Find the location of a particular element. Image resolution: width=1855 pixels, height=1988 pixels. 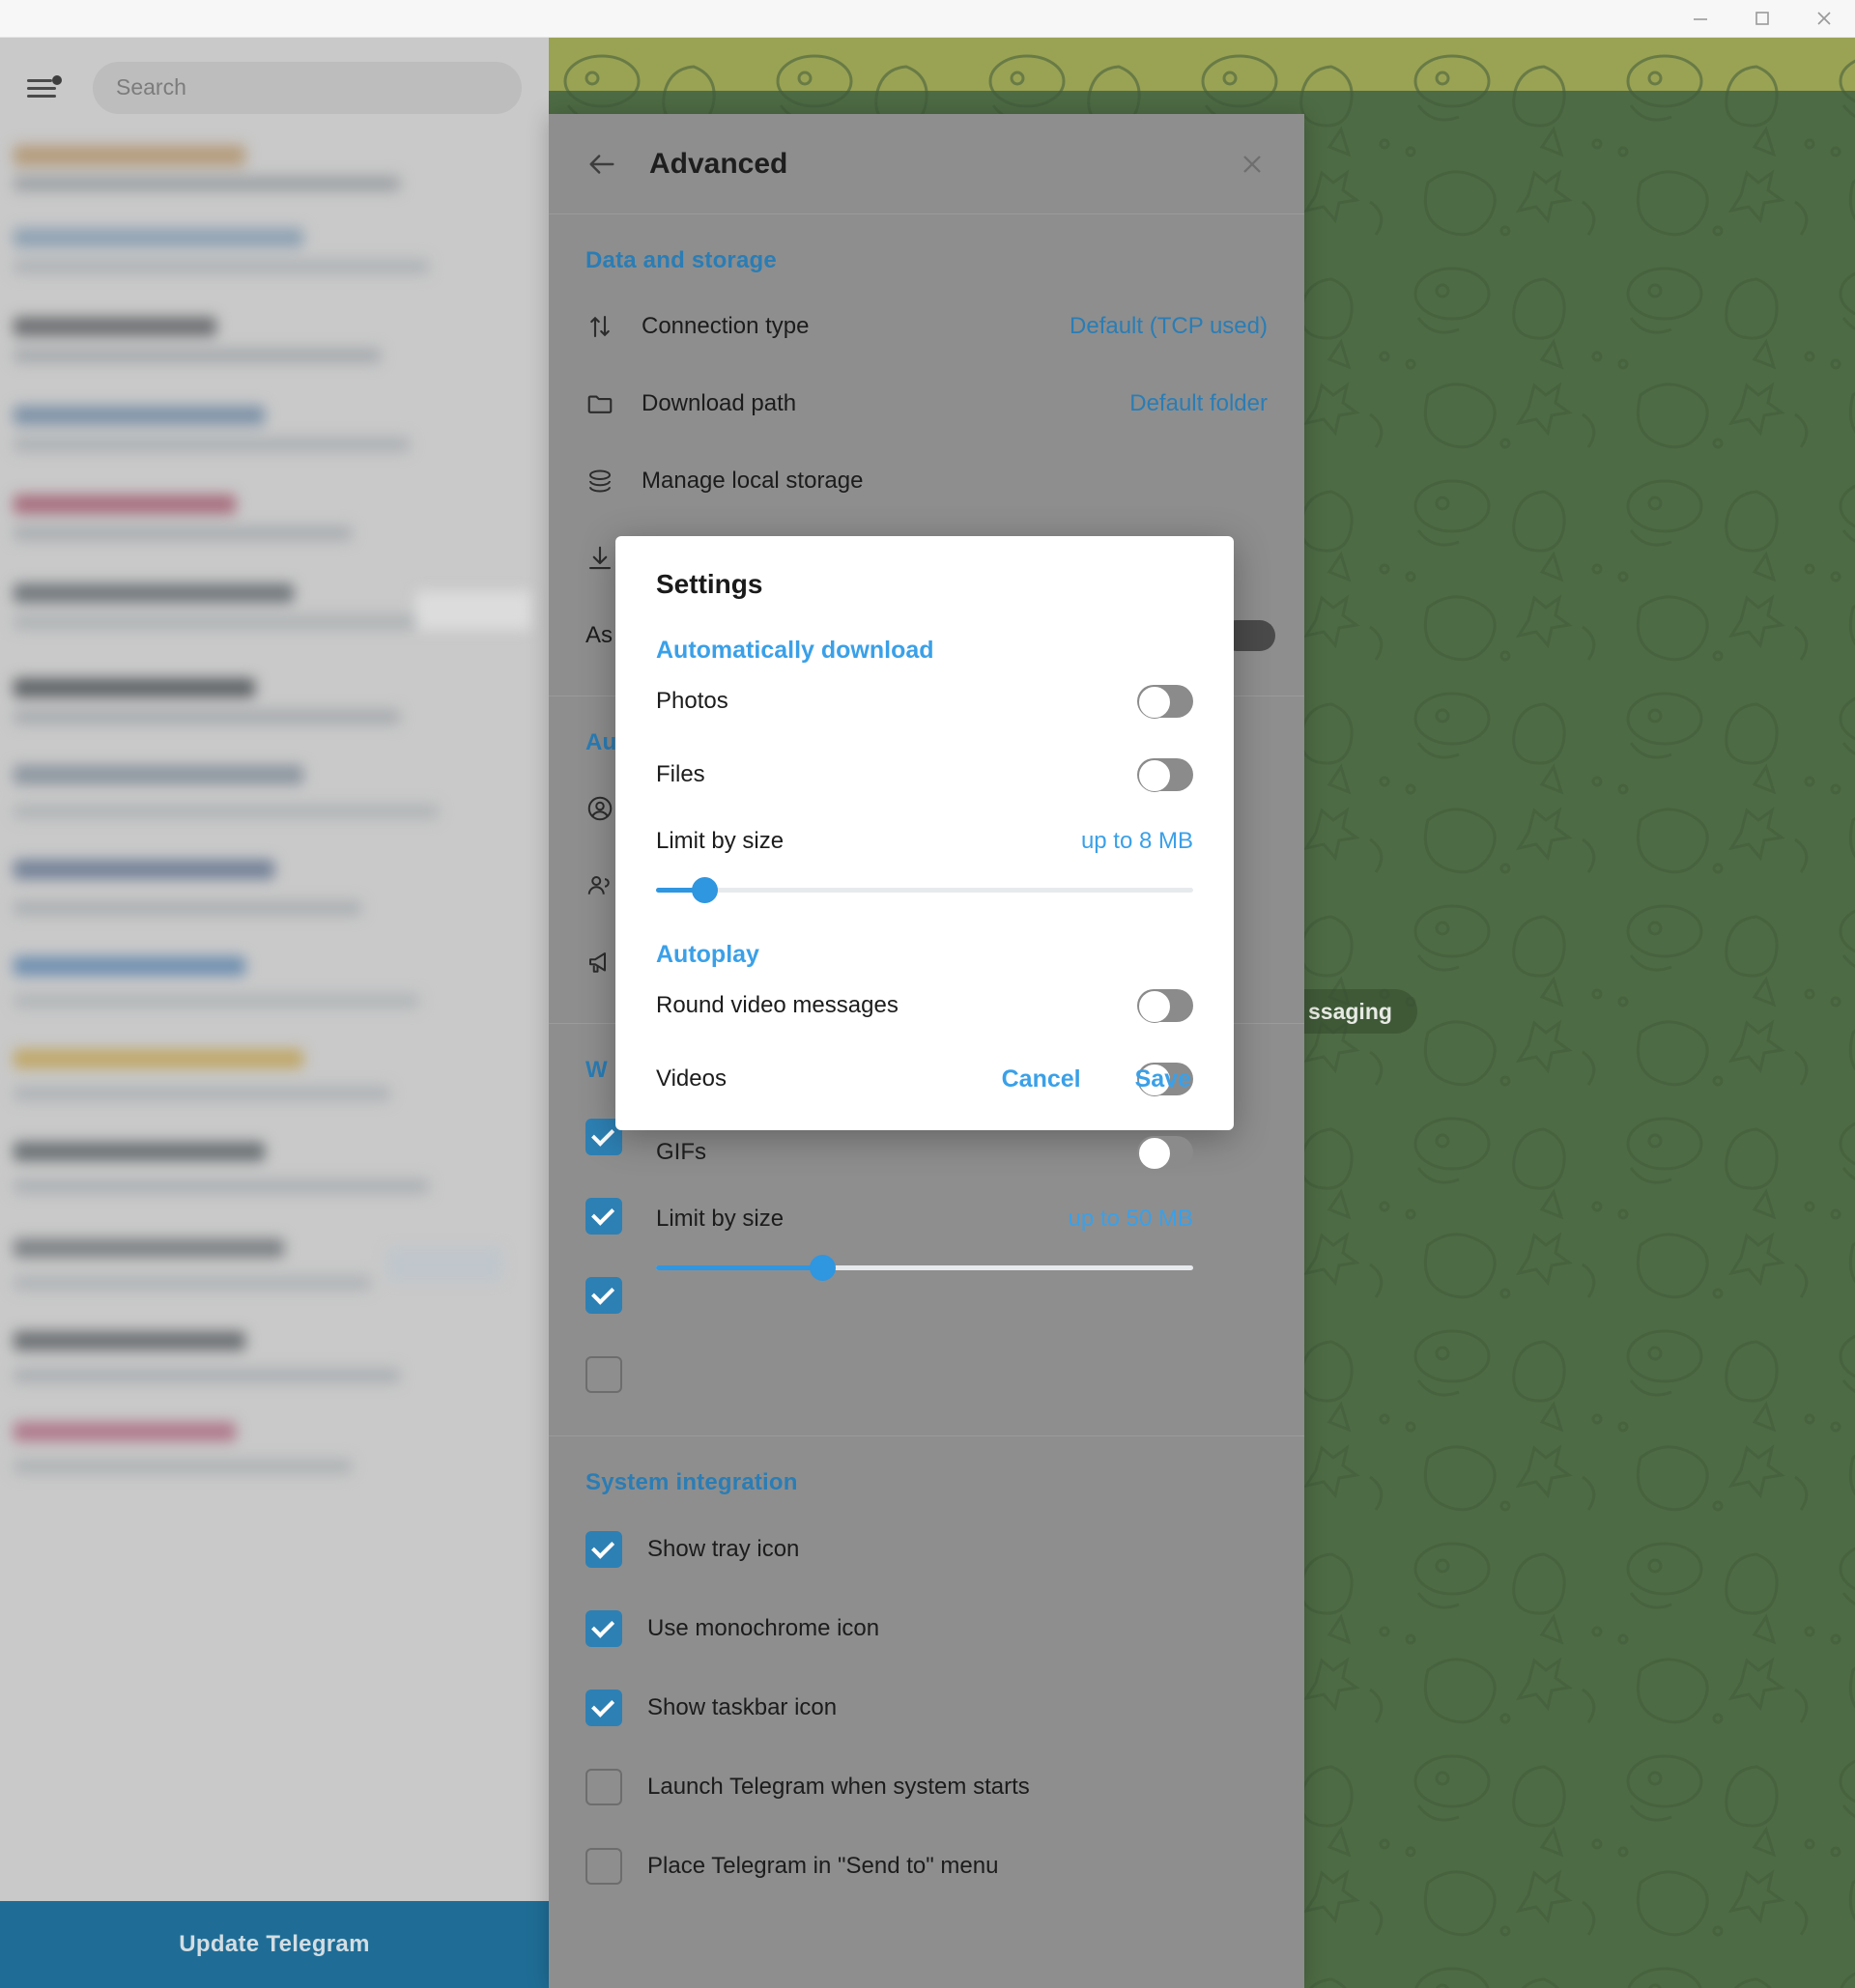

limit-row-autoplay: Limit by size up to 50 MB is located at coordinates (925, 1219).